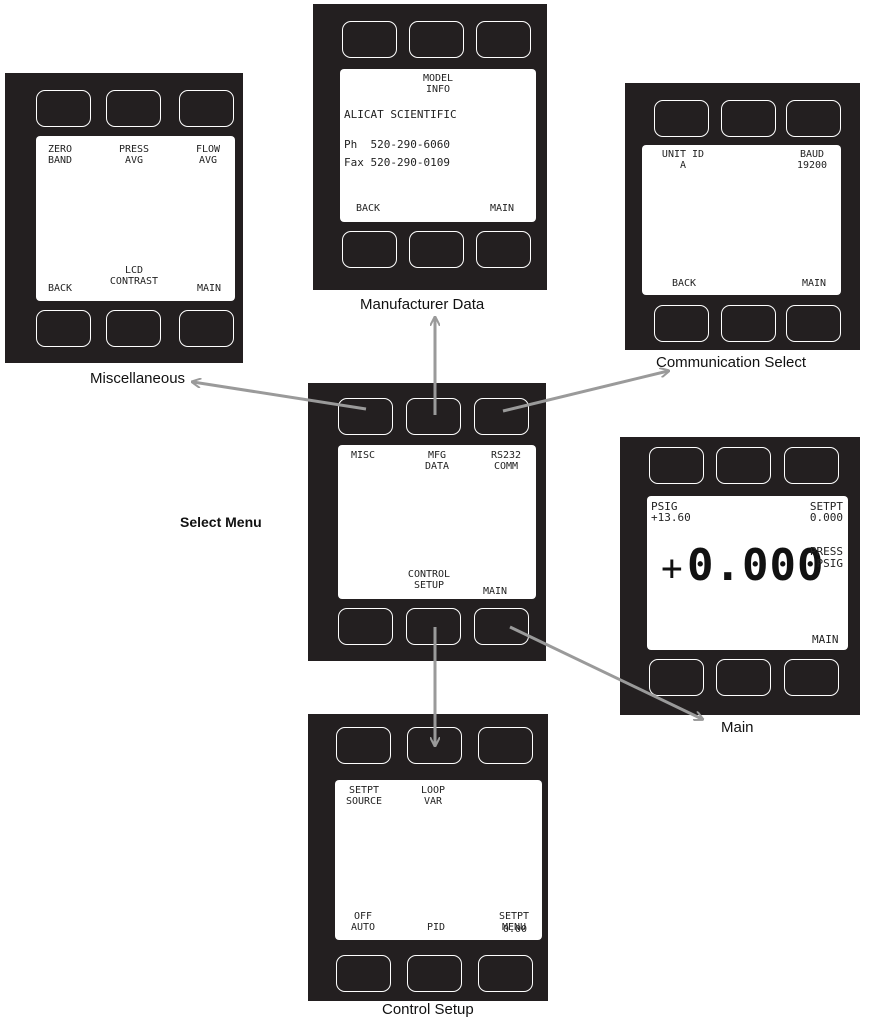 This screenshot has width=872, height=1021. Describe the element at coordinates (280, 396) in the screenshot. I see `arrow-to-misc` at that location.